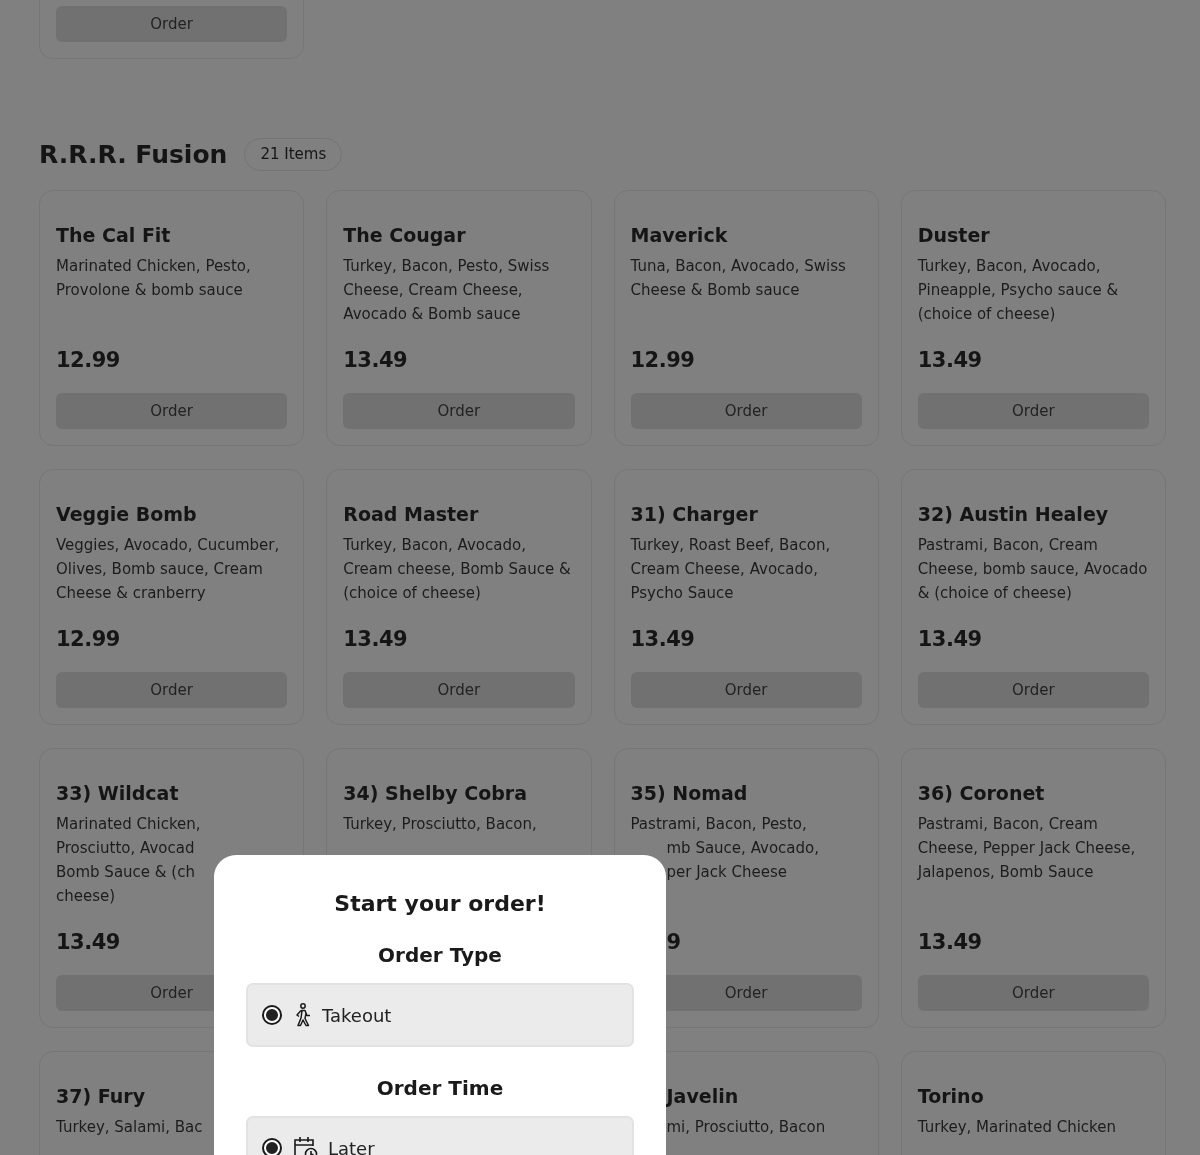  I want to click on item-name: Javelin, so click(702, 1096).